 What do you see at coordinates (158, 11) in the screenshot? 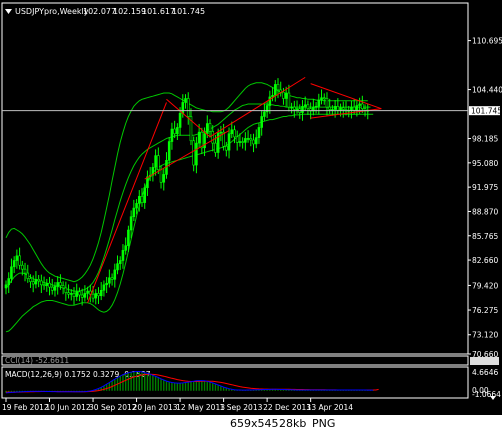
I see `ohlc-low: 101.617` at bounding box center [158, 11].